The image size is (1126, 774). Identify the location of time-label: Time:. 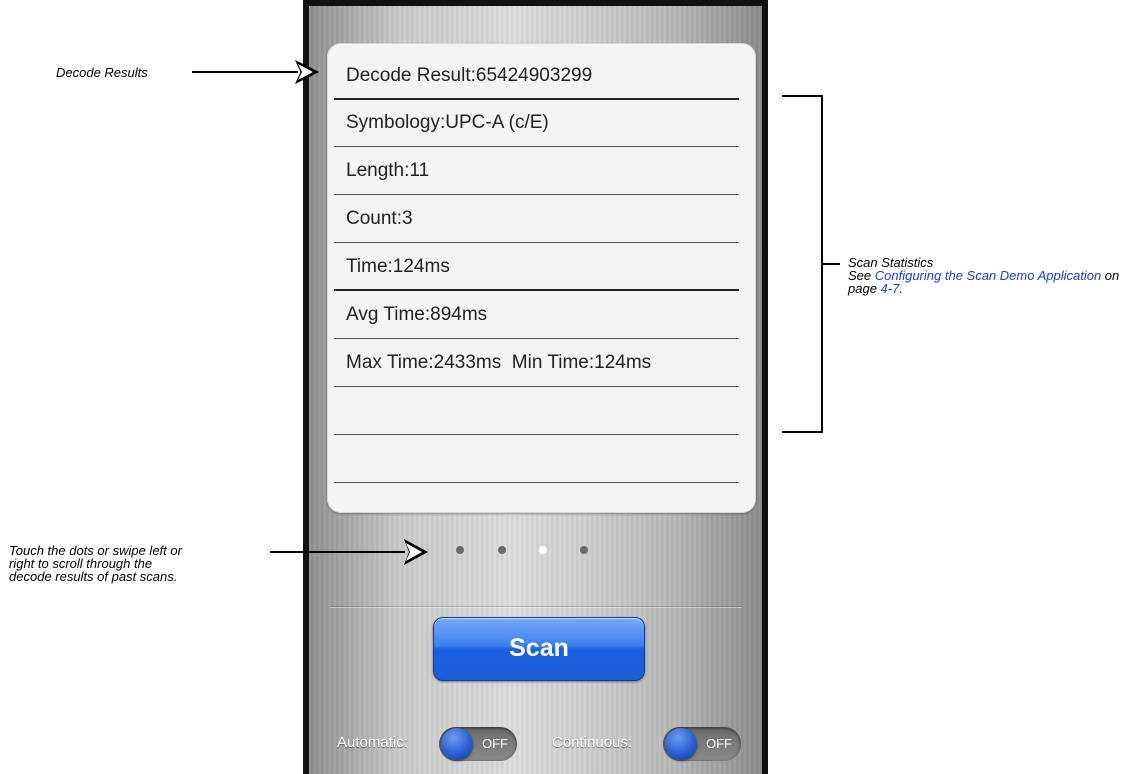
(369, 266).